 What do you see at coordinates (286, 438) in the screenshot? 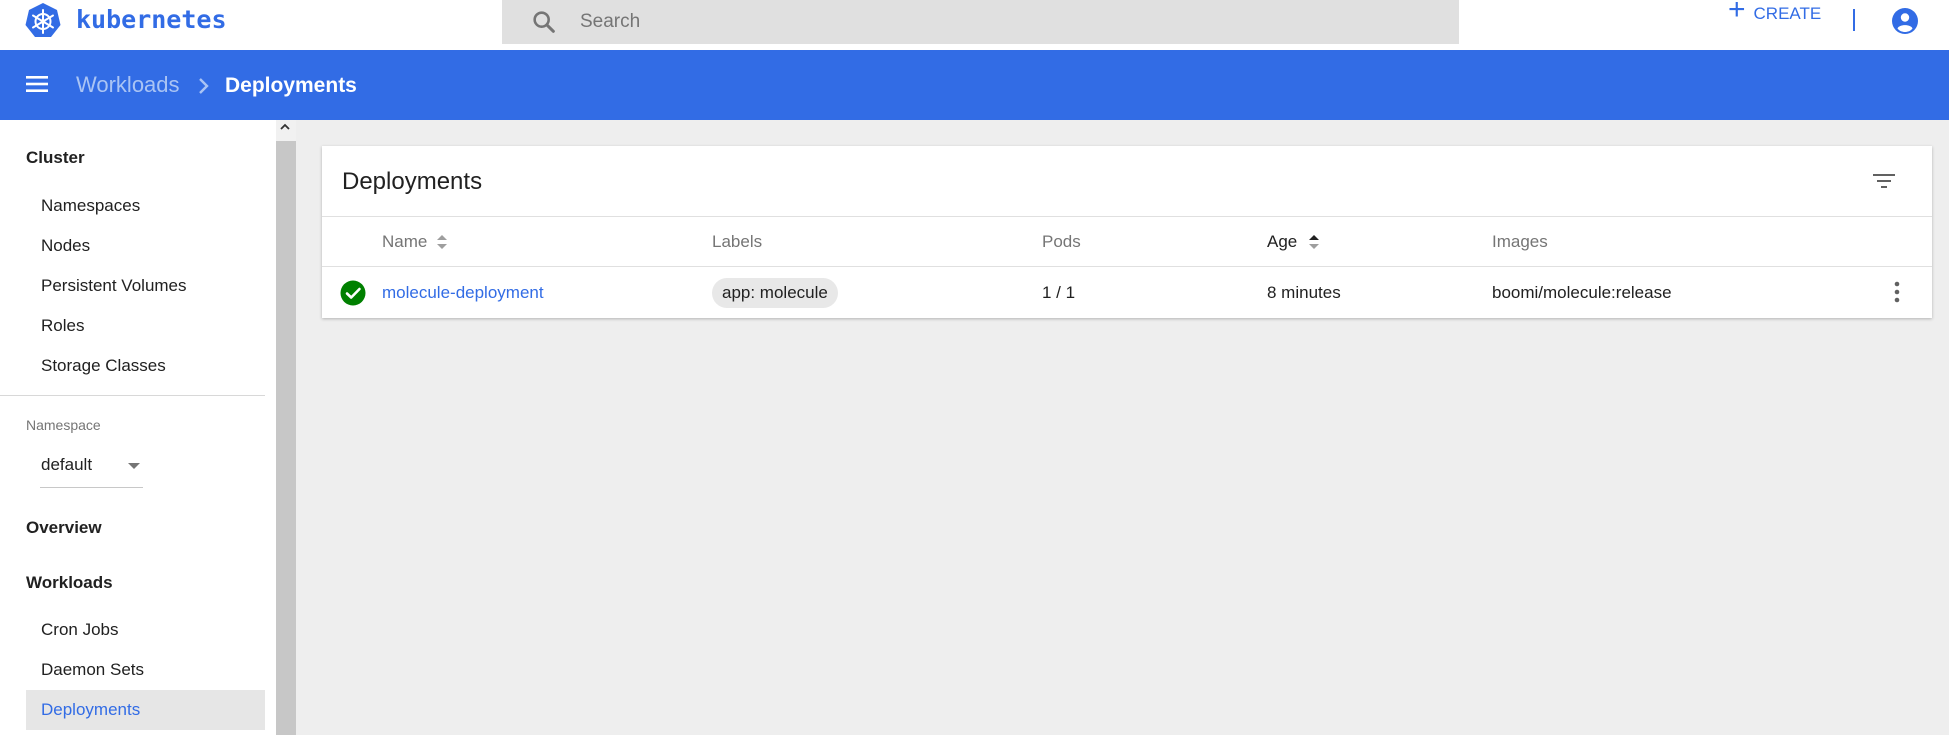
I see `sidebar-scrollbar-thumb` at bounding box center [286, 438].